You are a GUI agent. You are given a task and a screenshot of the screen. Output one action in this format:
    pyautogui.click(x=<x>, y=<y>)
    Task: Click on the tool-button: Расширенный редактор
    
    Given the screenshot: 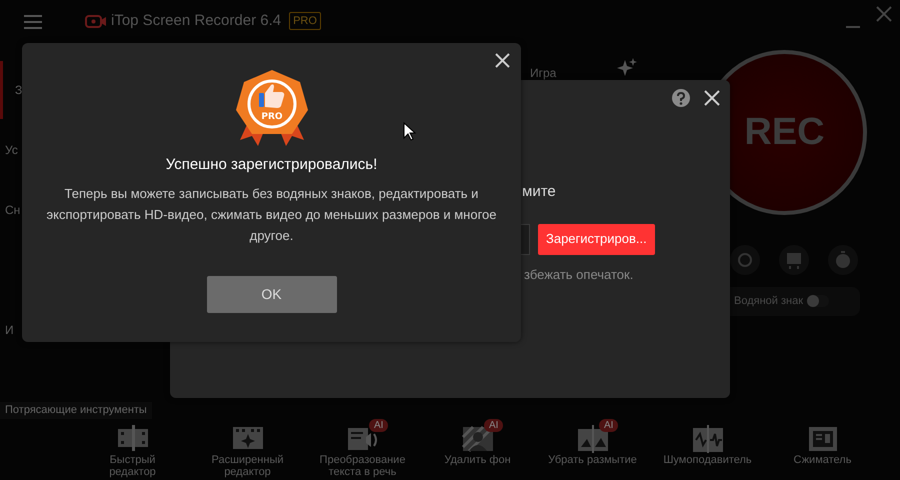 What is the action you would take?
    pyautogui.click(x=247, y=448)
    